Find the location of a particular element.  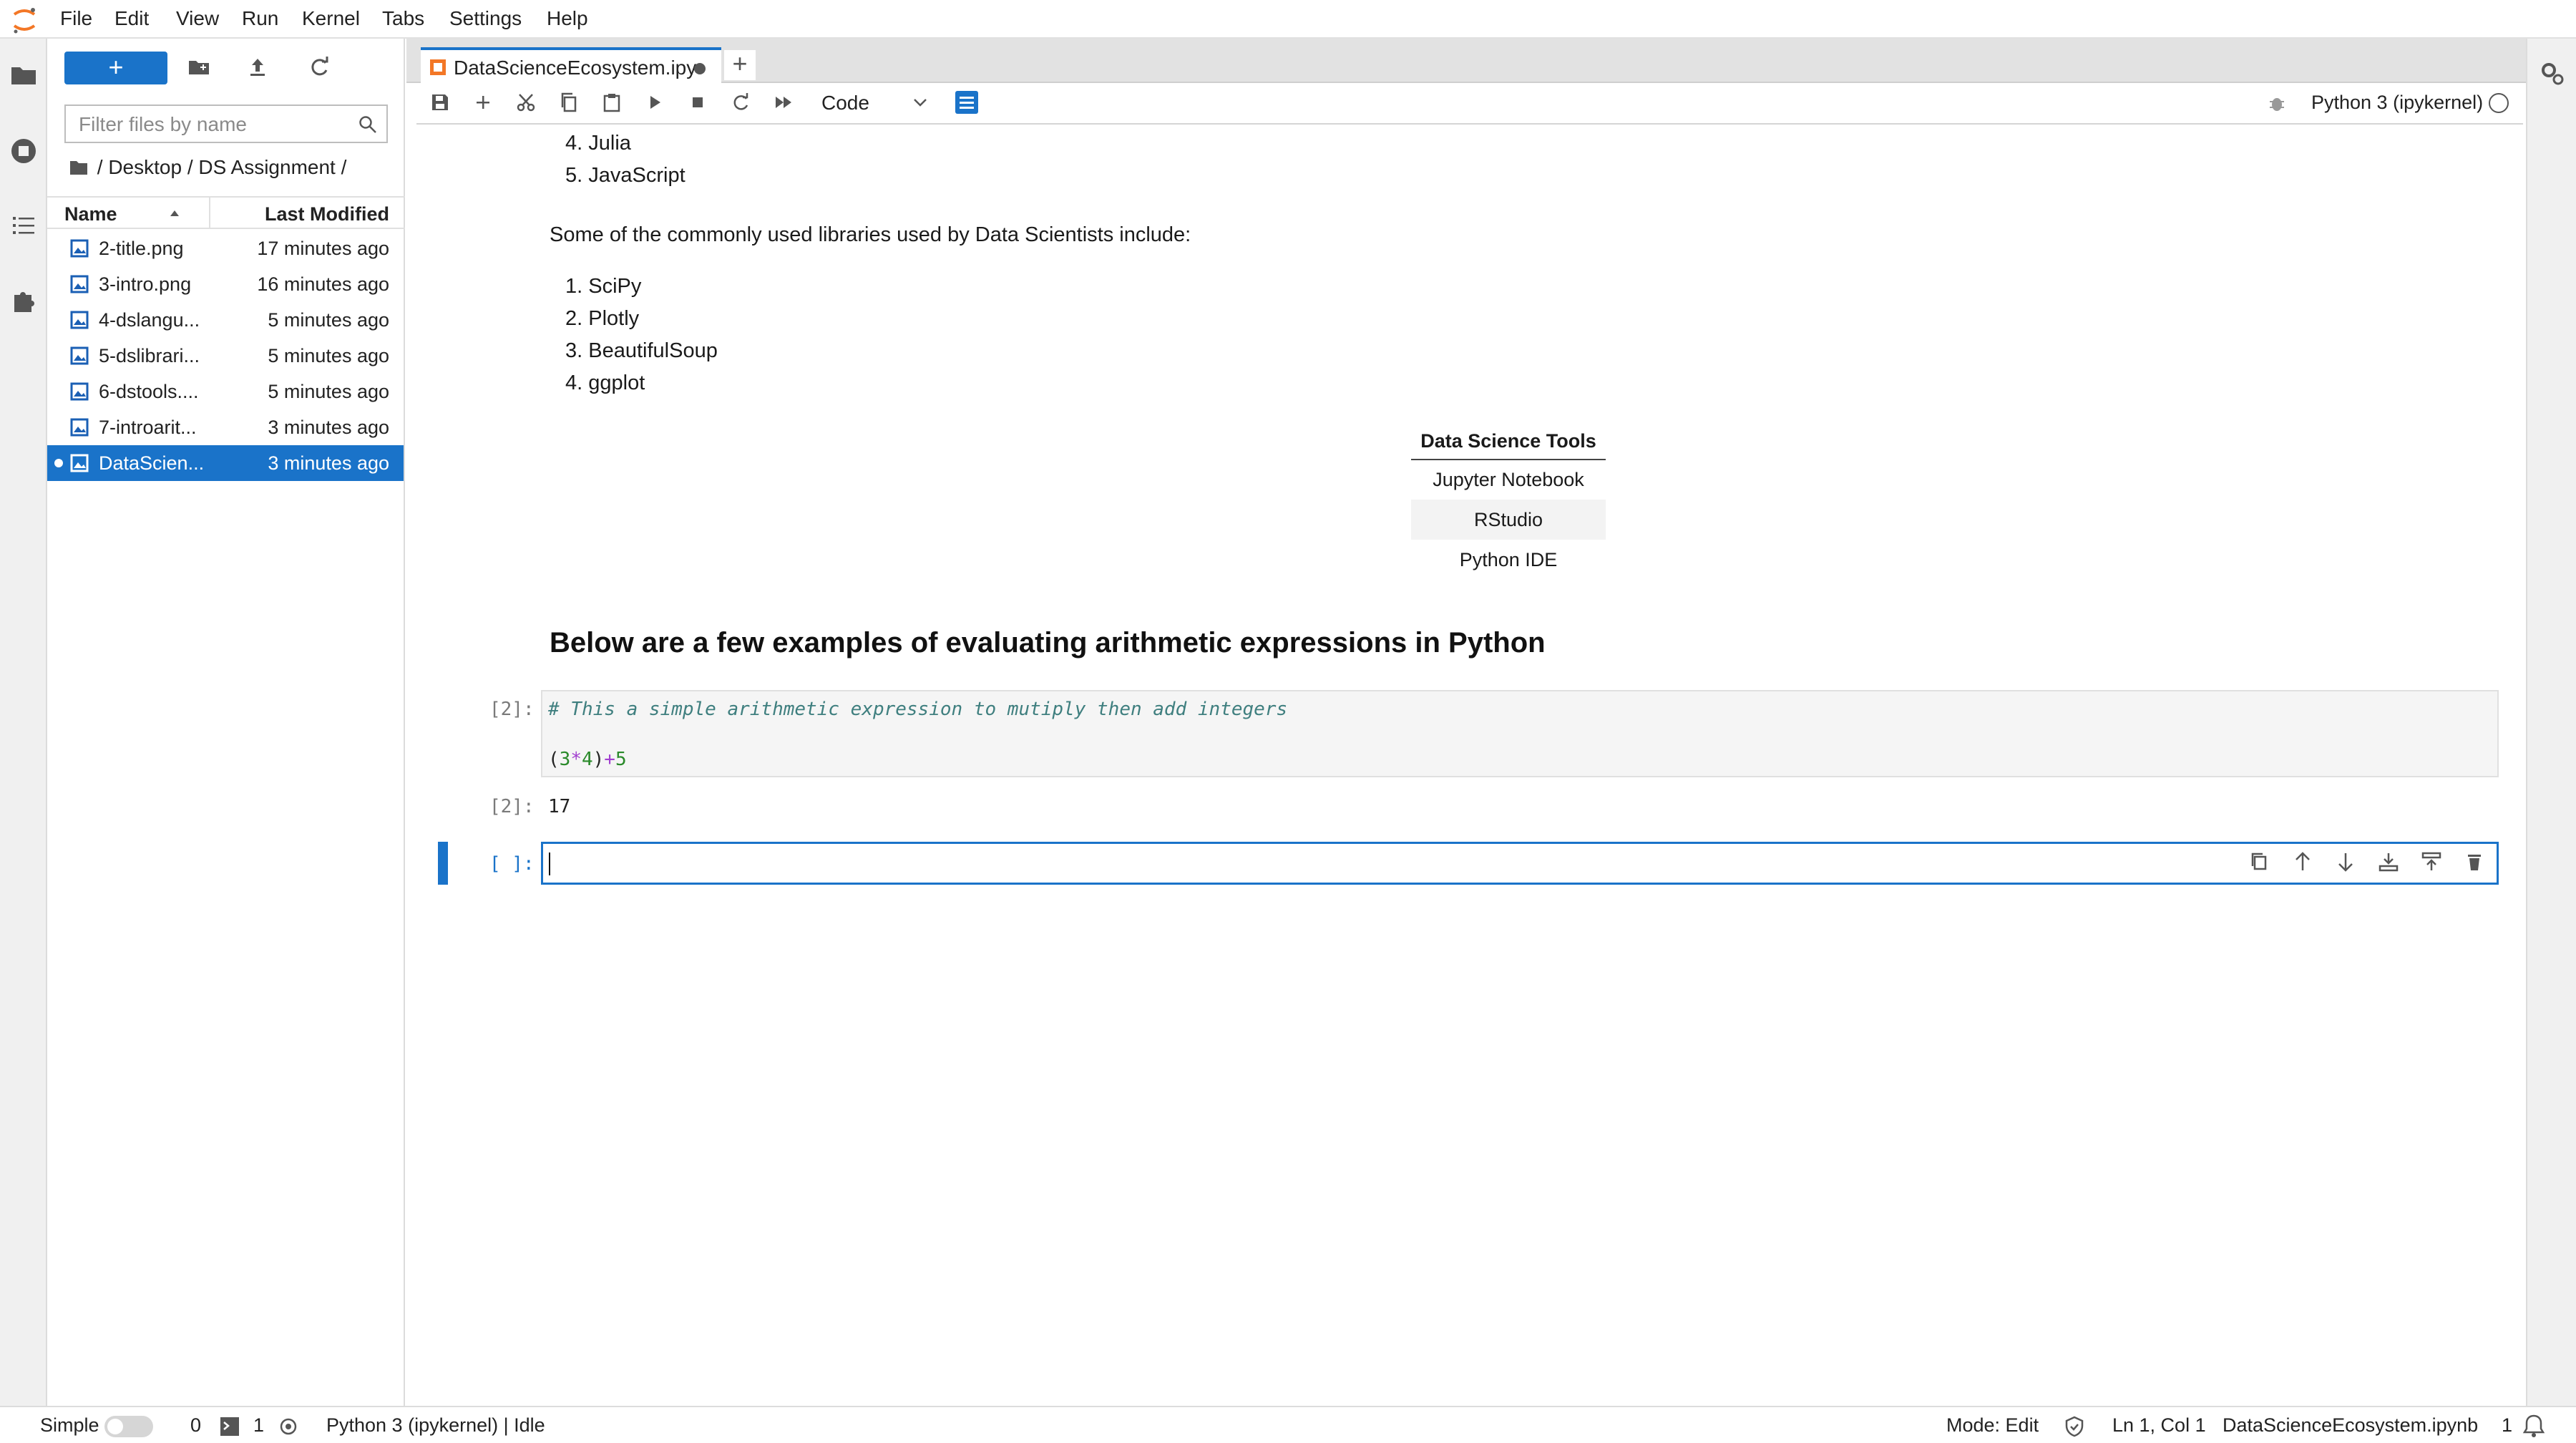

menu-view: View is located at coordinates (197, 18).